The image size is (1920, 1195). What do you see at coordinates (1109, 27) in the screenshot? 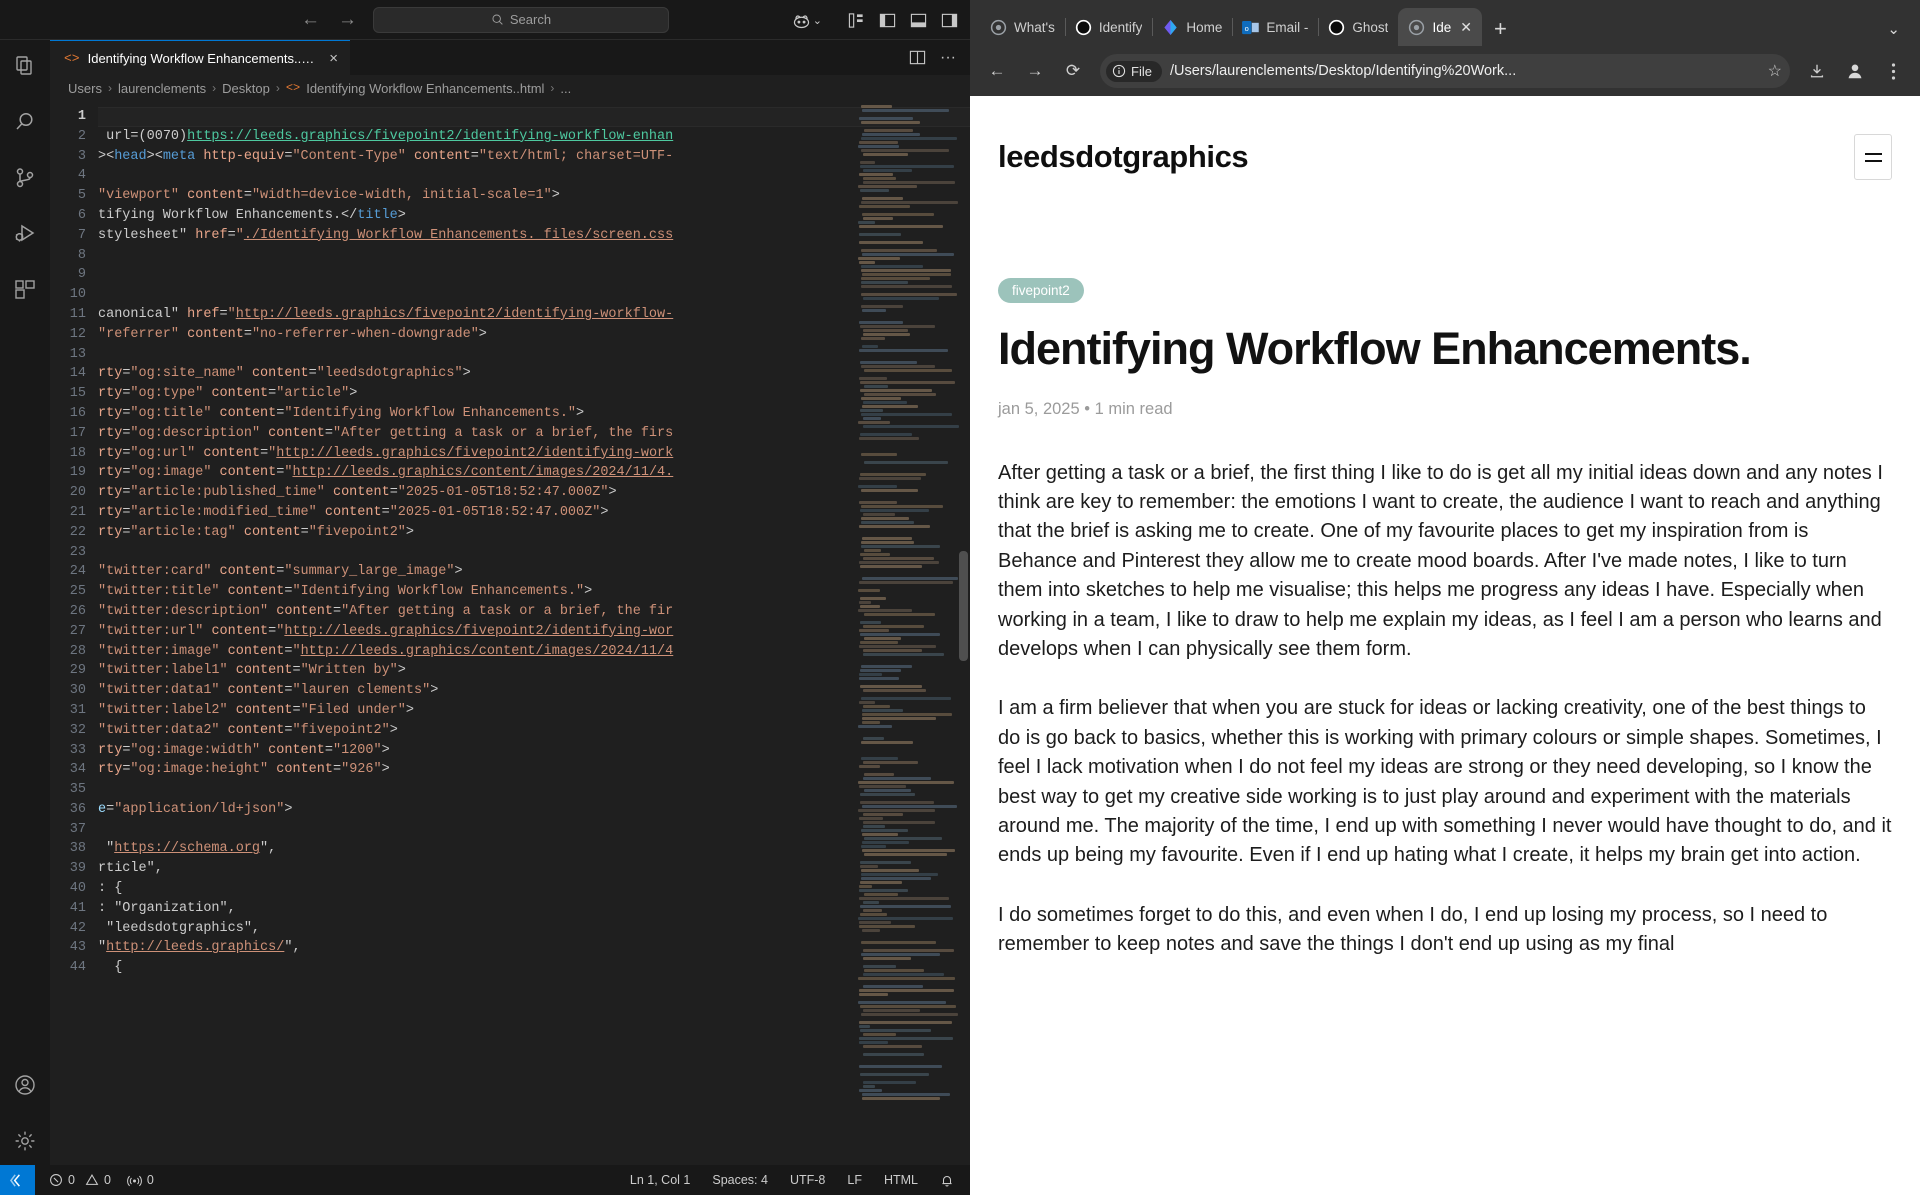
I see `browser-tab: Identify` at bounding box center [1109, 27].